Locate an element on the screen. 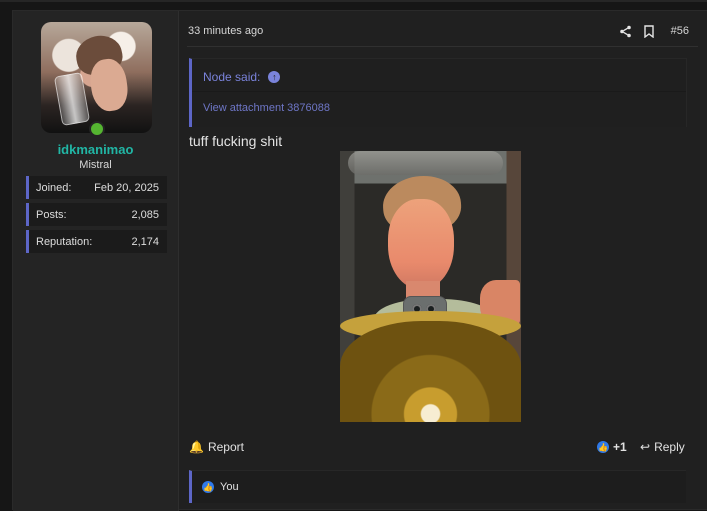 The image size is (707, 511). bell-icon: 🔔 is located at coordinates (196, 447).